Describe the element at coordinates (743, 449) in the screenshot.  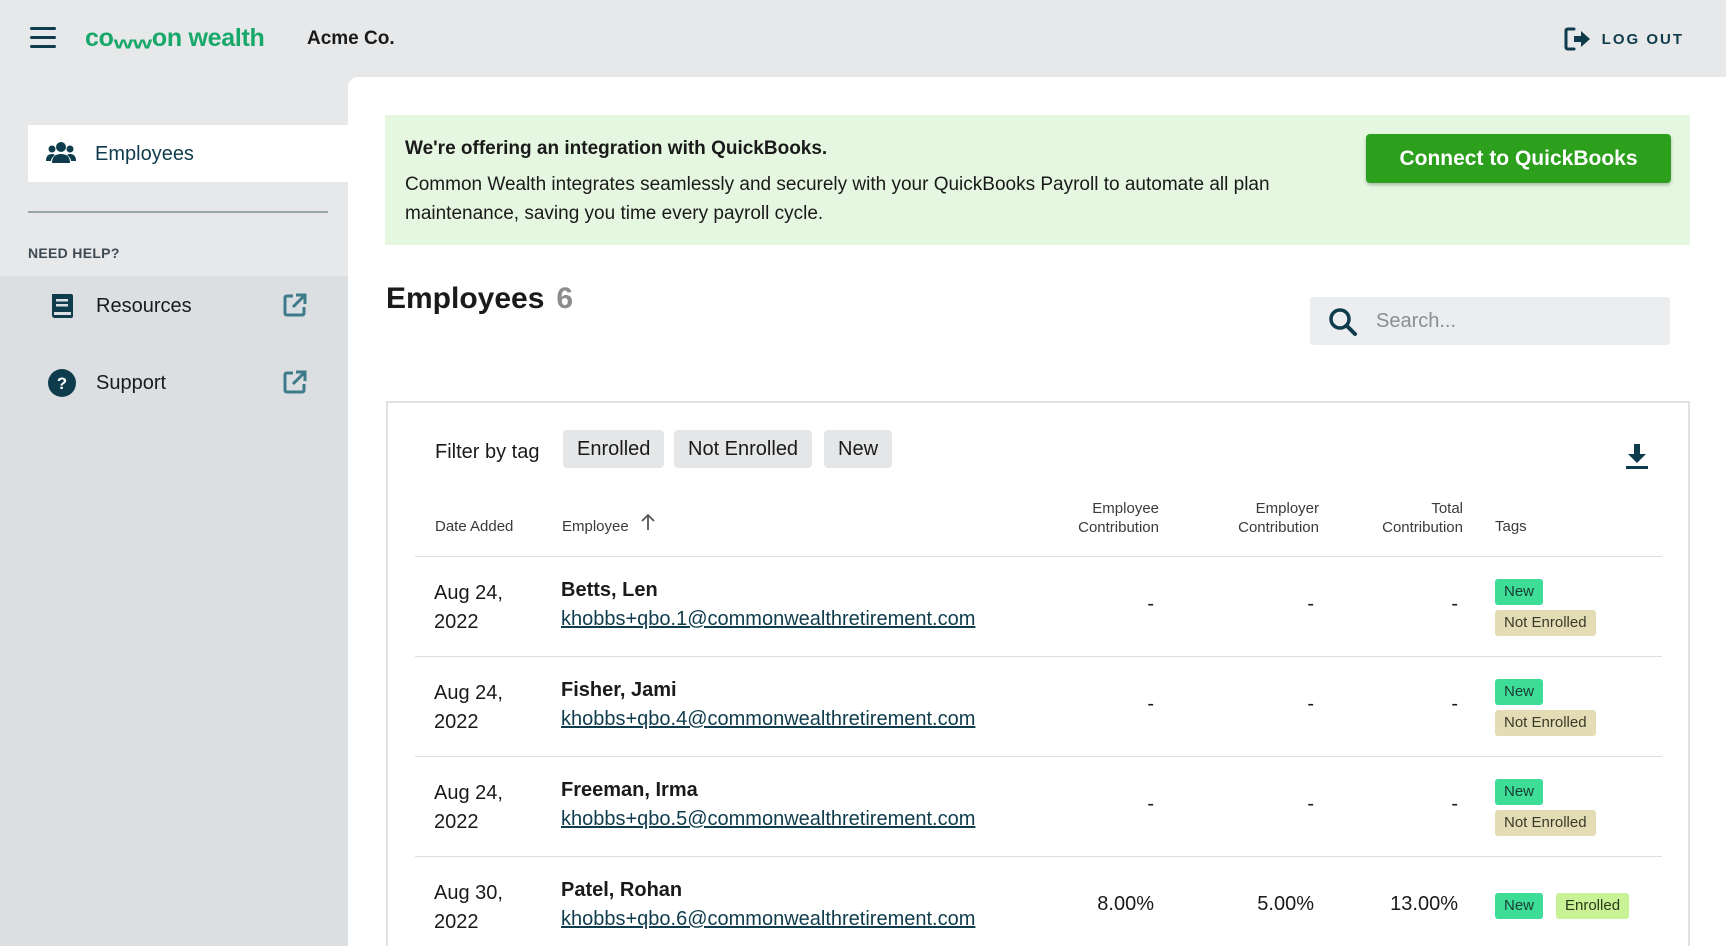
I see `filter-chip-not-enrolled: Not Enrolled` at that location.